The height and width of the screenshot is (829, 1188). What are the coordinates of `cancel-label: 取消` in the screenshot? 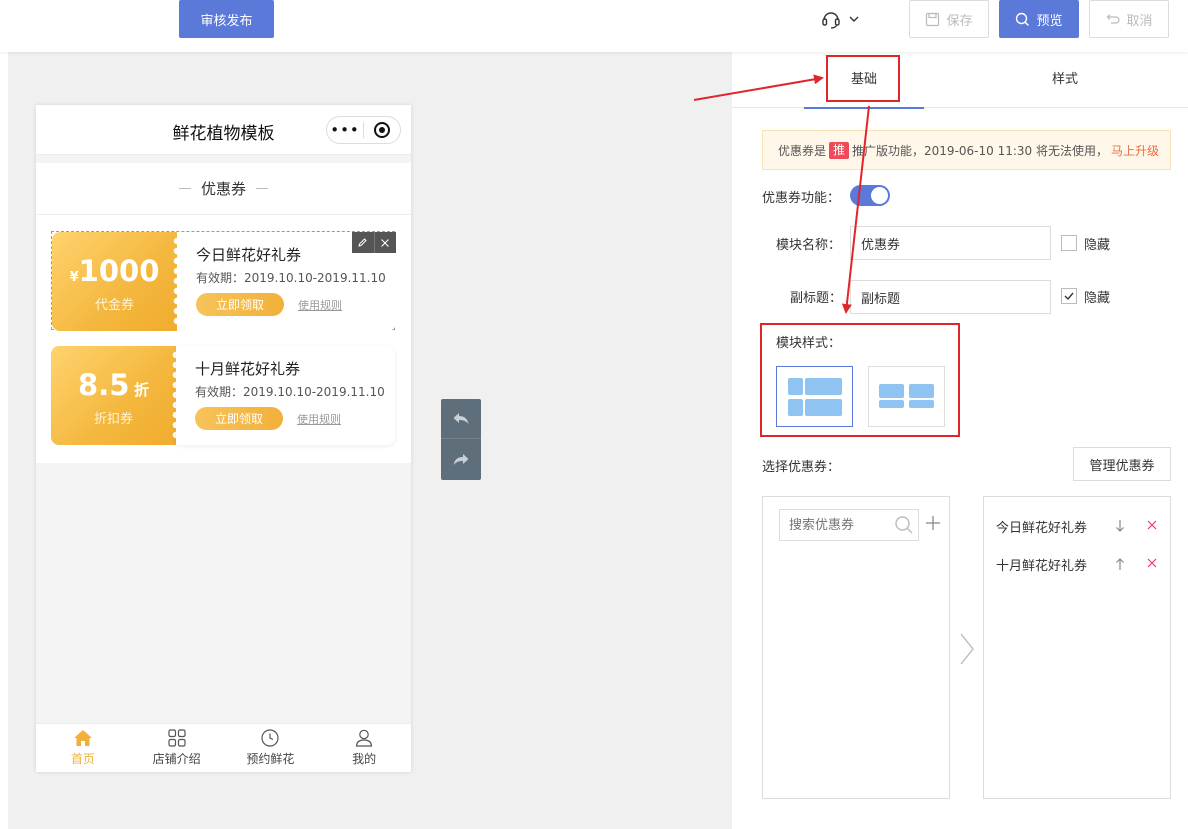 It's located at (1139, 21).